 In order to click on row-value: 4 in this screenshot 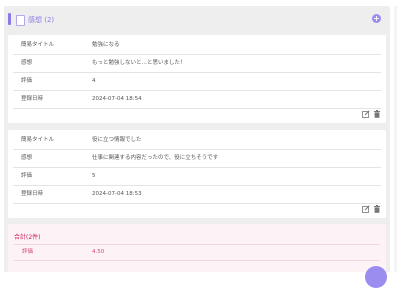, I will do `click(94, 81)`.